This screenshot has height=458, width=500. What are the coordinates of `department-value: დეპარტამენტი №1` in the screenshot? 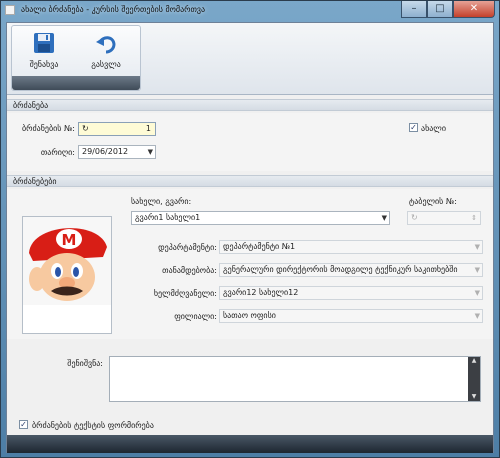 It's located at (259, 246).